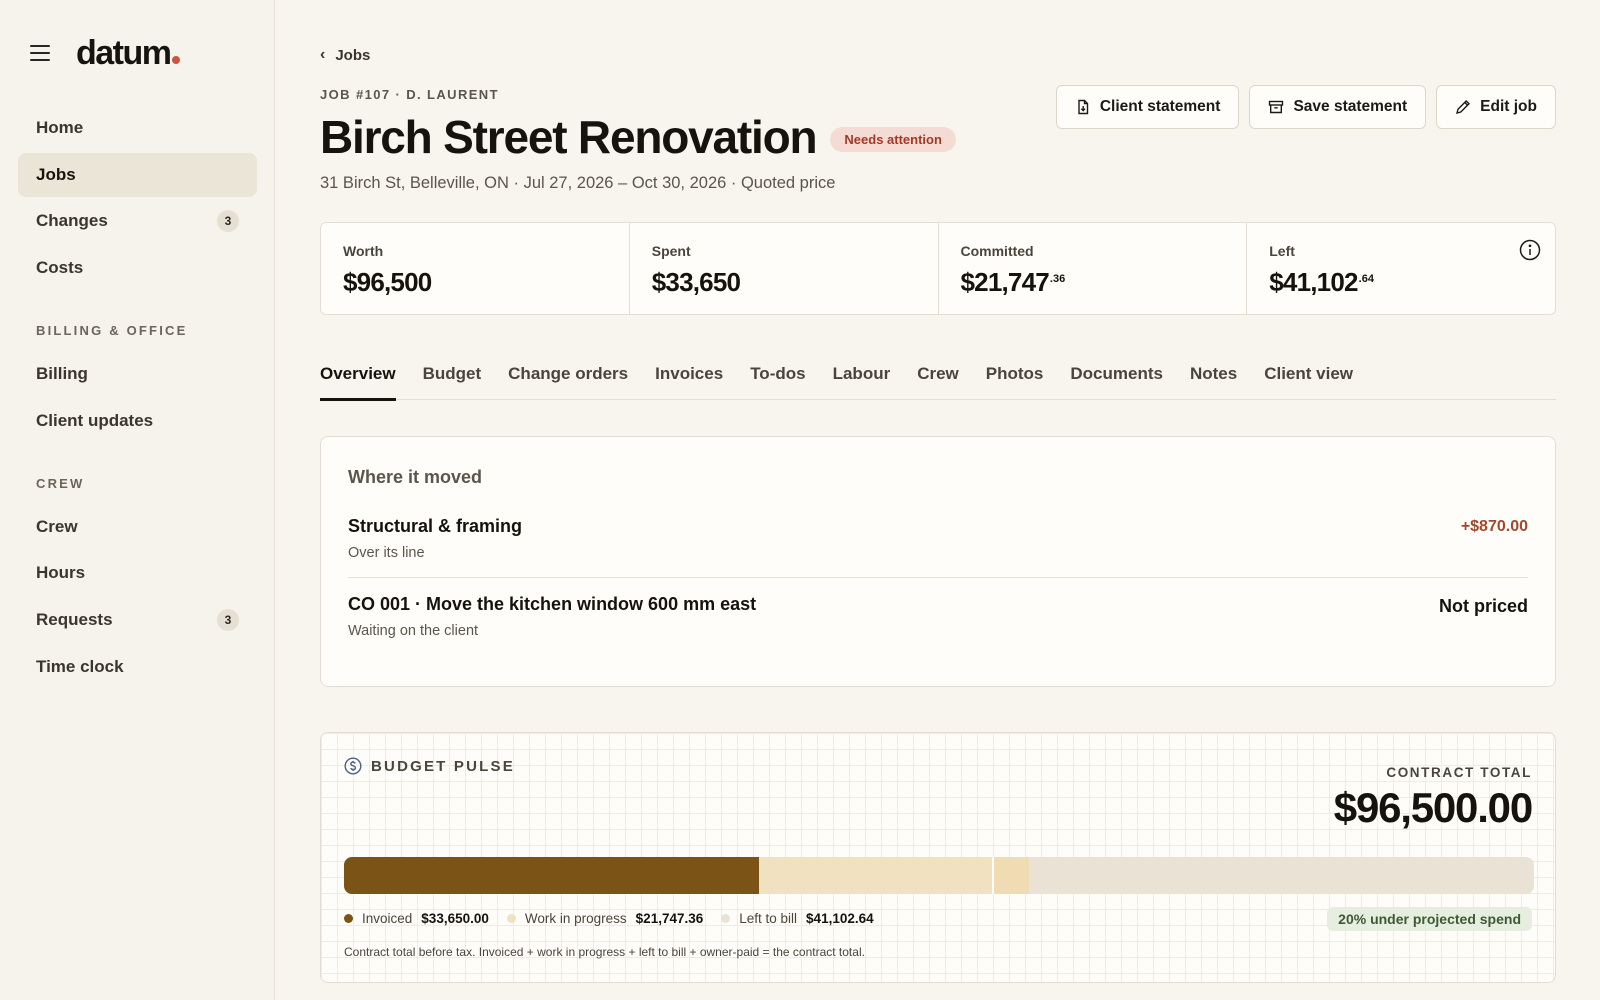 The height and width of the screenshot is (1000, 1600). Describe the element at coordinates (137, 527) in the screenshot. I see `sidebar-item-crew: Crew` at that location.